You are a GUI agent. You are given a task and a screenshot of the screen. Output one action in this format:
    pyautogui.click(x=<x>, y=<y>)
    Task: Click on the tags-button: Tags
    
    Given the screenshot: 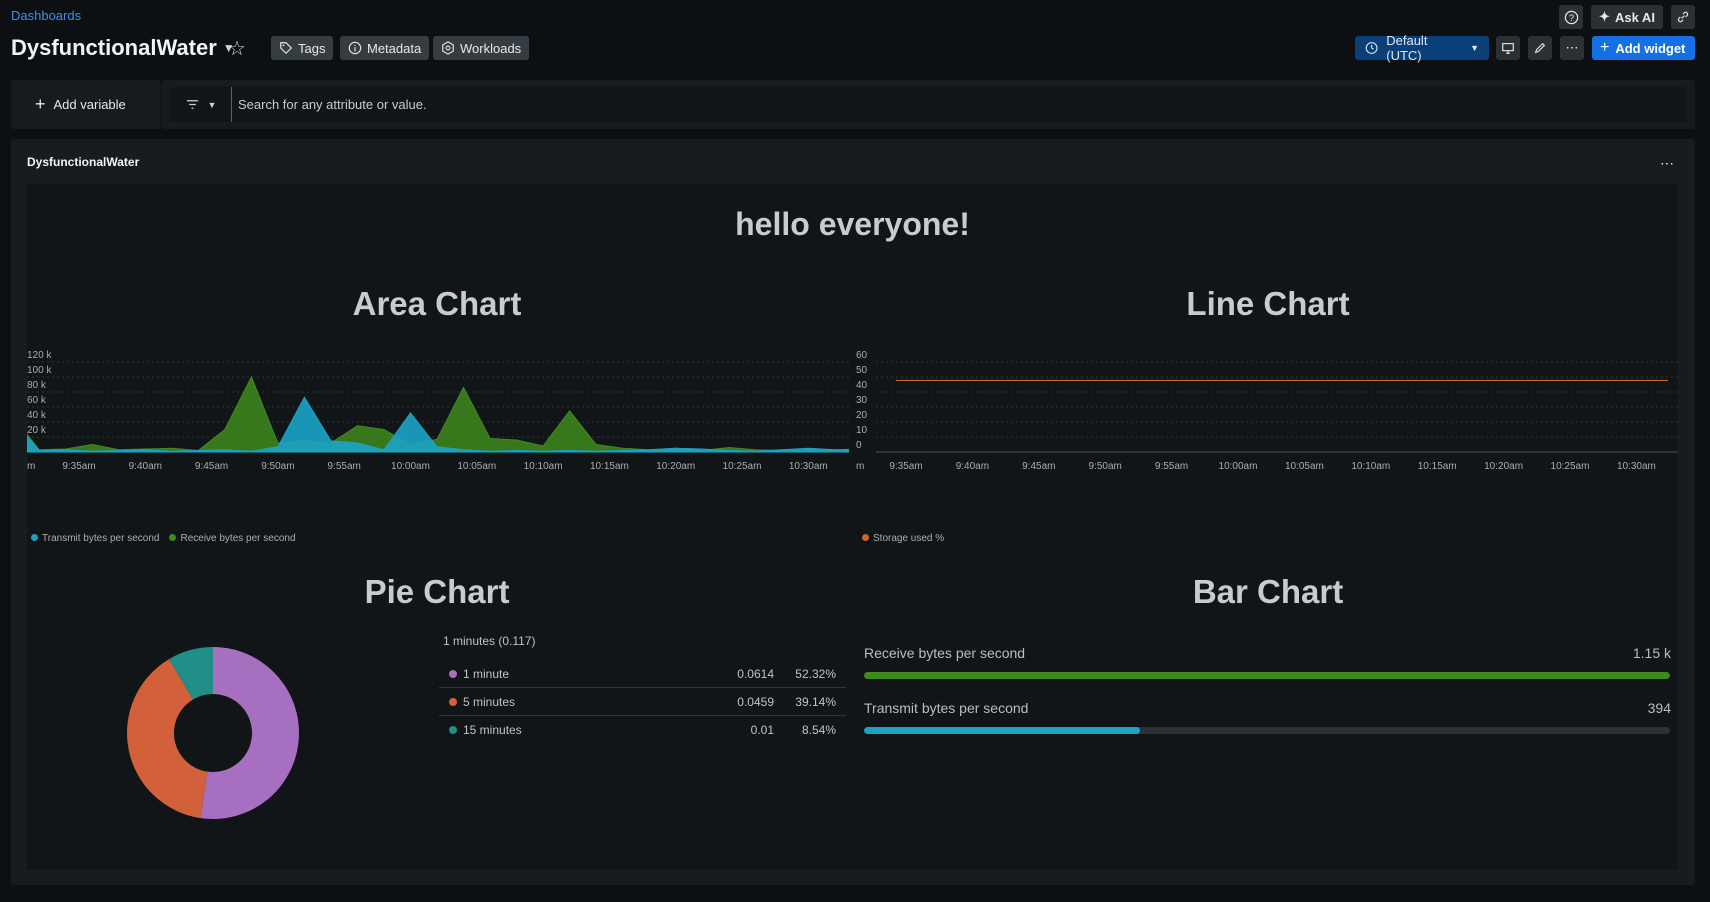 What is the action you would take?
    pyautogui.click(x=302, y=48)
    